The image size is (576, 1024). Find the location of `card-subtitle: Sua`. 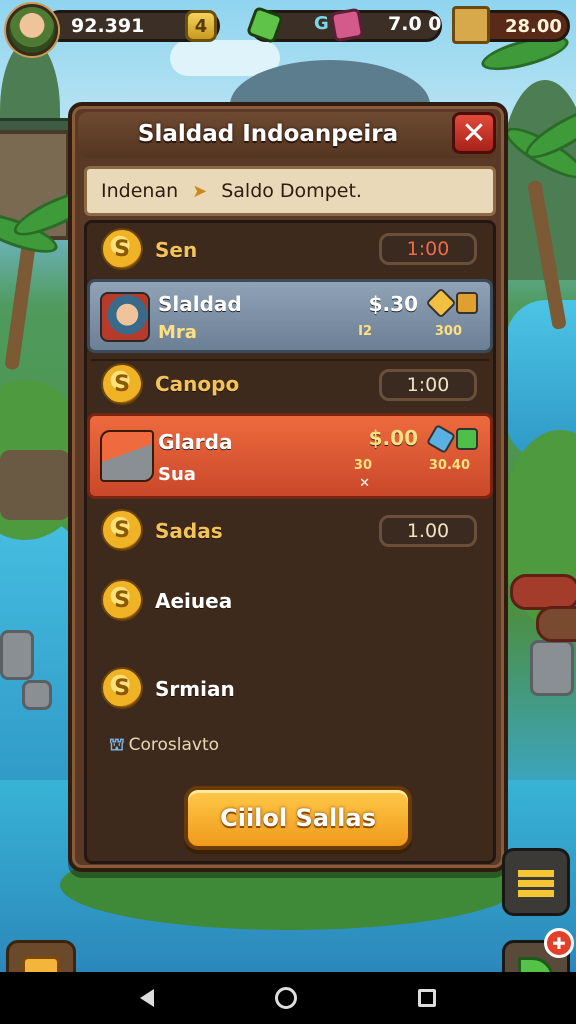

card-subtitle: Sua is located at coordinates (177, 474).